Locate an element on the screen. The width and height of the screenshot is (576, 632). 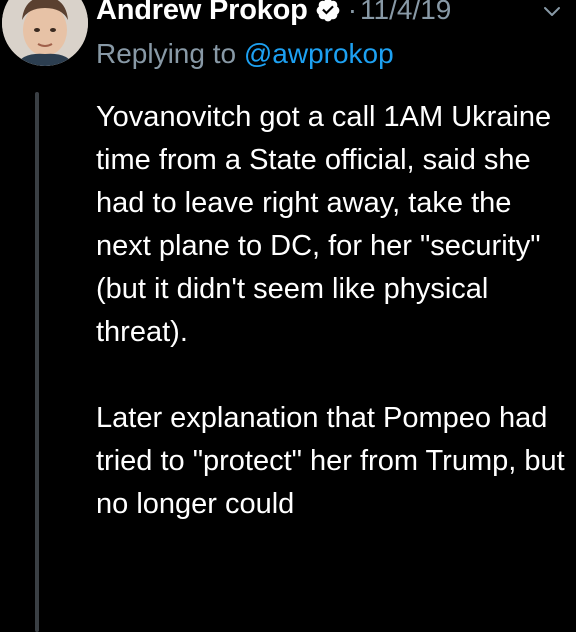
reply-prefix: Replying to is located at coordinates (170, 53).